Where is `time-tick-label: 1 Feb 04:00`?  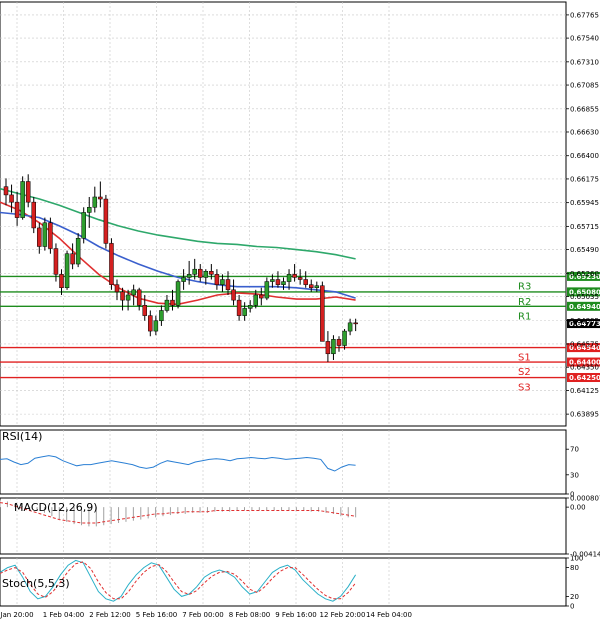
time-tick-label: 1 Feb 04:00 is located at coordinates (63, 615).